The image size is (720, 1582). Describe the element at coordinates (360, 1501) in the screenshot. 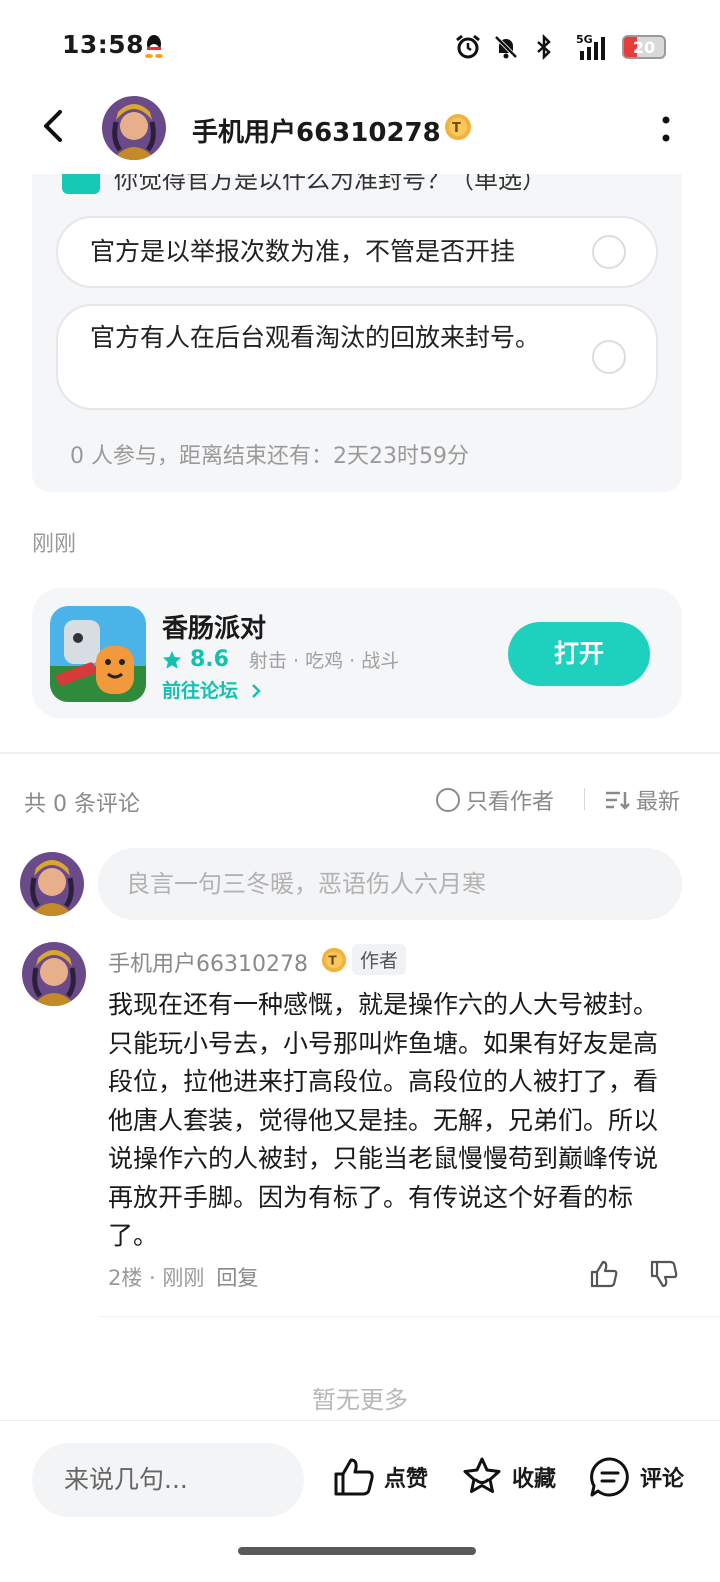

I see `bottom-action-bar: 来说几句... 点赞 收藏 评论` at that location.